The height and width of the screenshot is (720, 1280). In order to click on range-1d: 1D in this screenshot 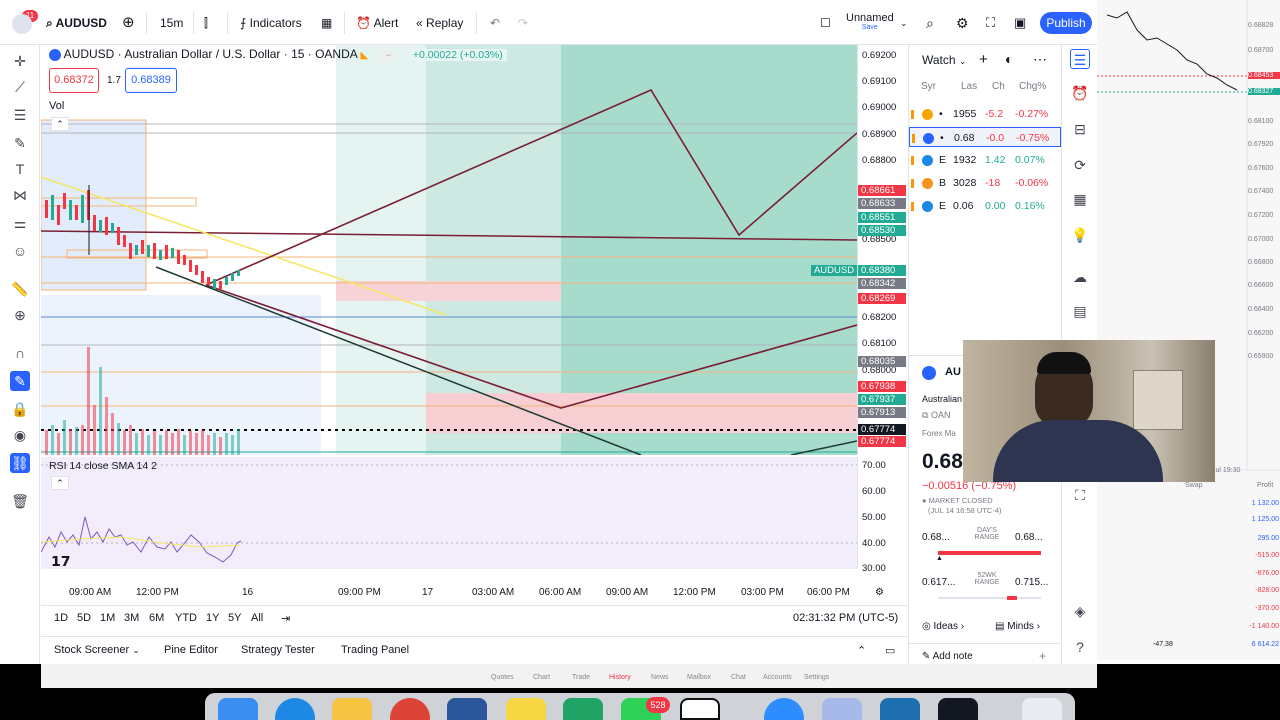, I will do `click(61, 618)`.